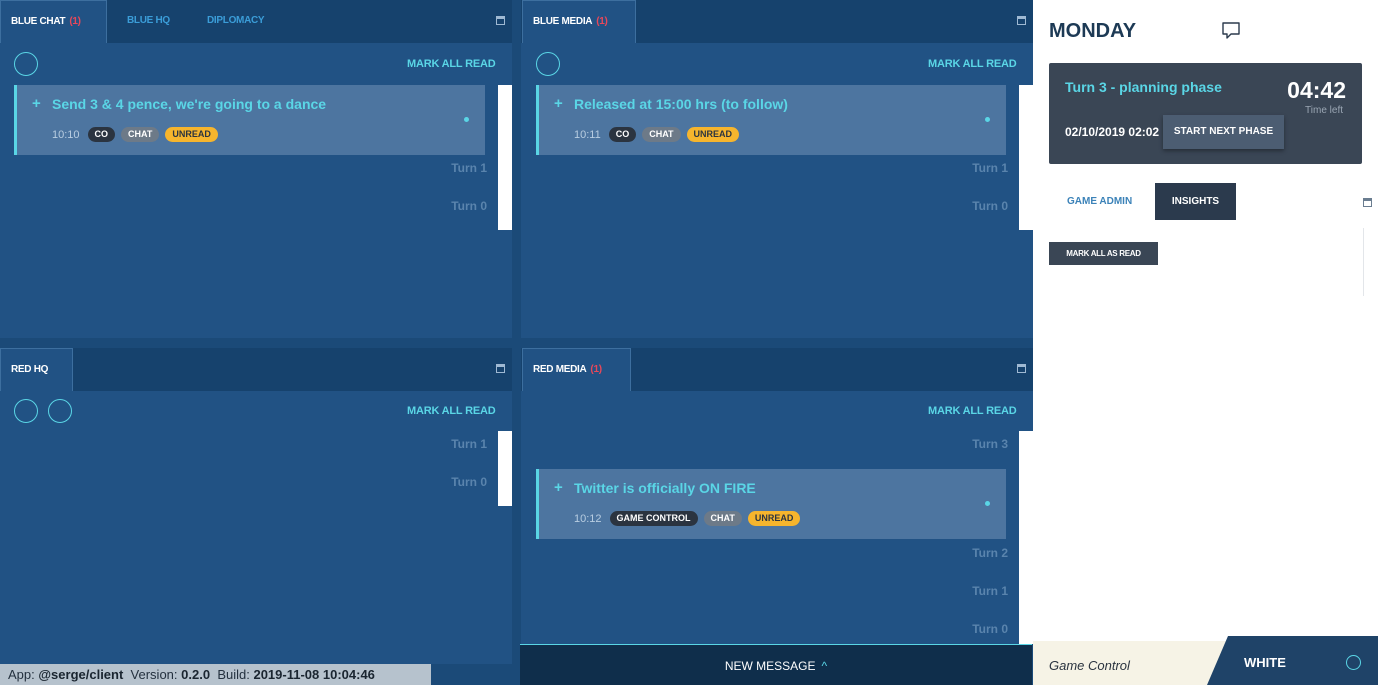  What do you see at coordinates (990, 444) in the screenshot?
I see `turn-marker: Turn 3` at bounding box center [990, 444].